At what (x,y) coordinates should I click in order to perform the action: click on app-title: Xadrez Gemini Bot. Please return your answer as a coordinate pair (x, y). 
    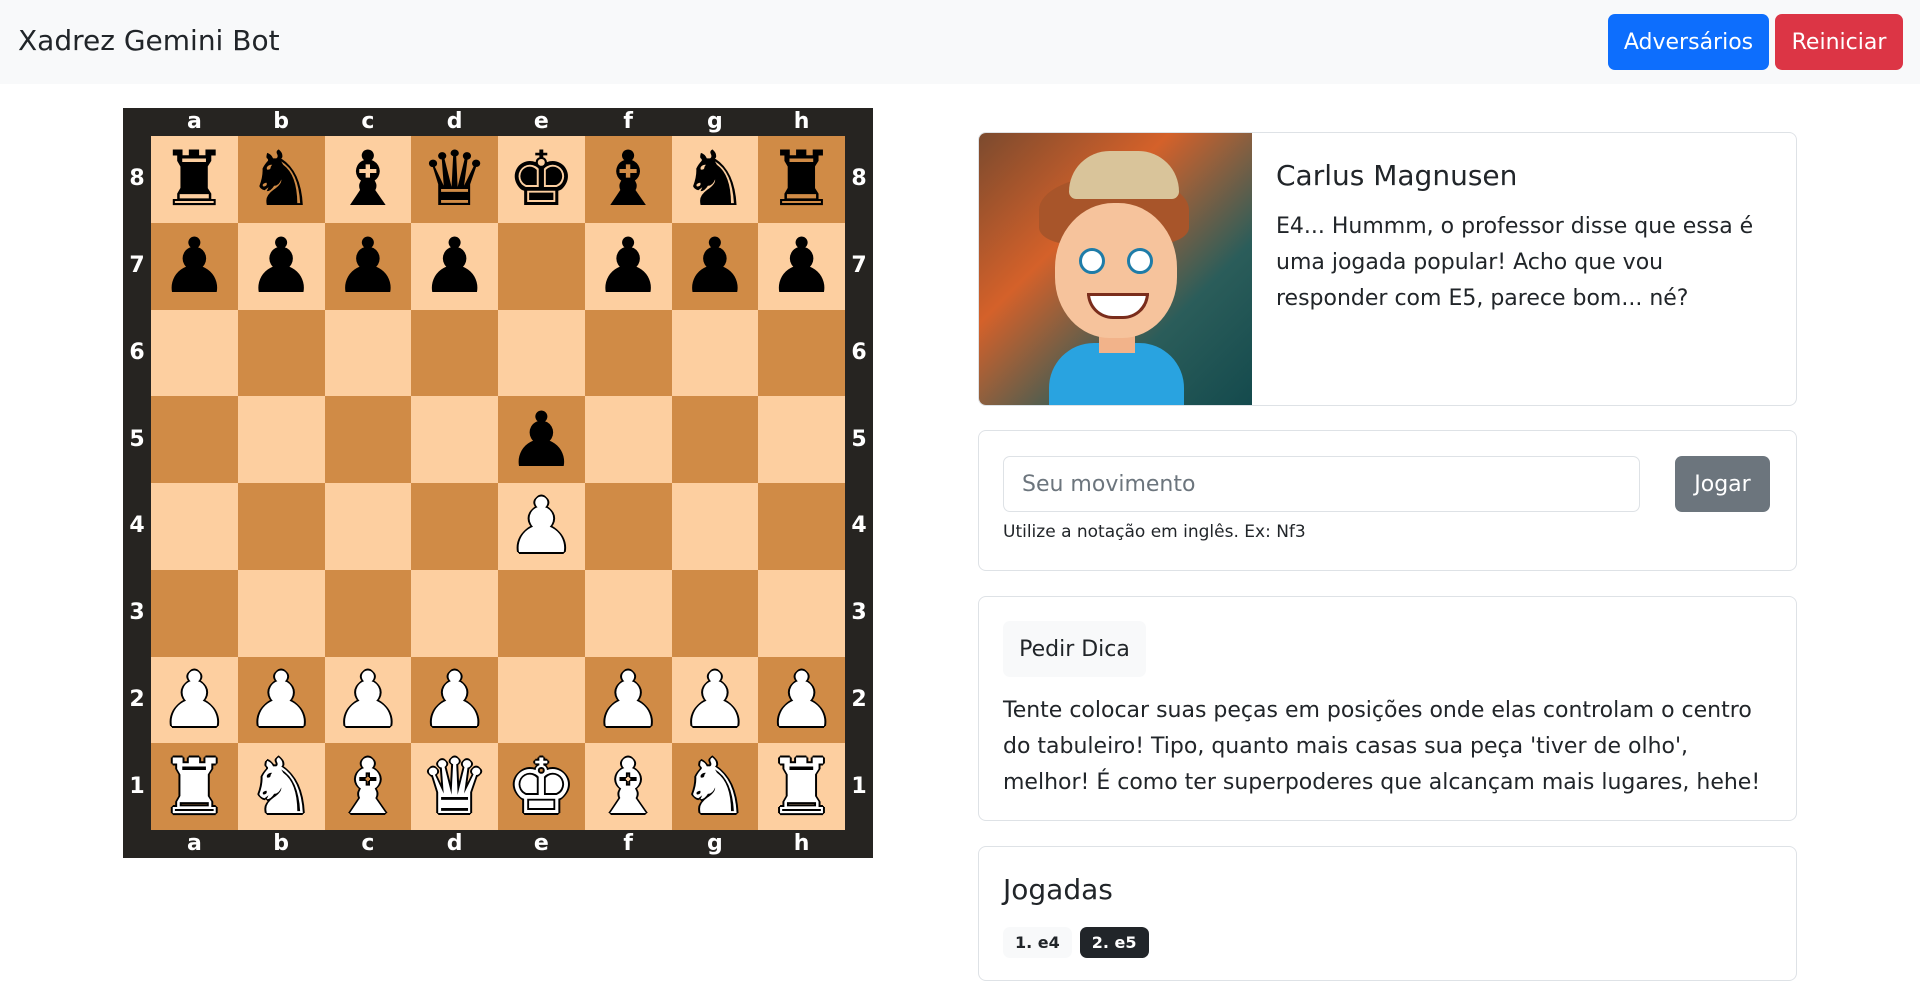
    Looking at the image, I should click on (149, 40).